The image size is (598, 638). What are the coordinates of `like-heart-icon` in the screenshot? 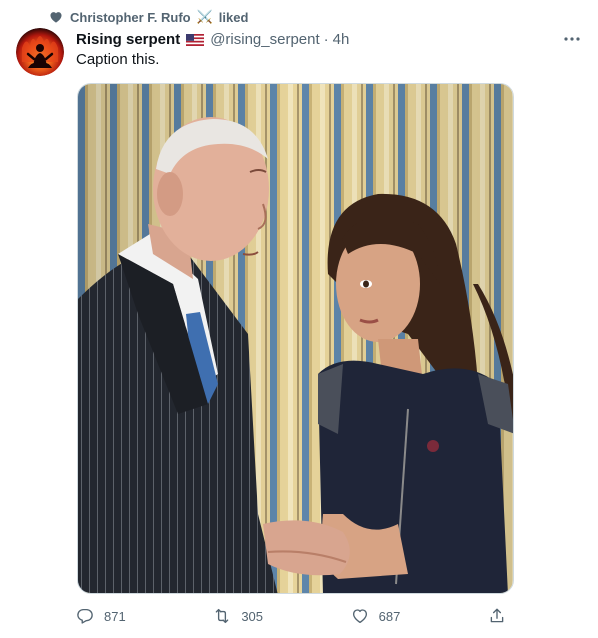 It's located at (359, 616).